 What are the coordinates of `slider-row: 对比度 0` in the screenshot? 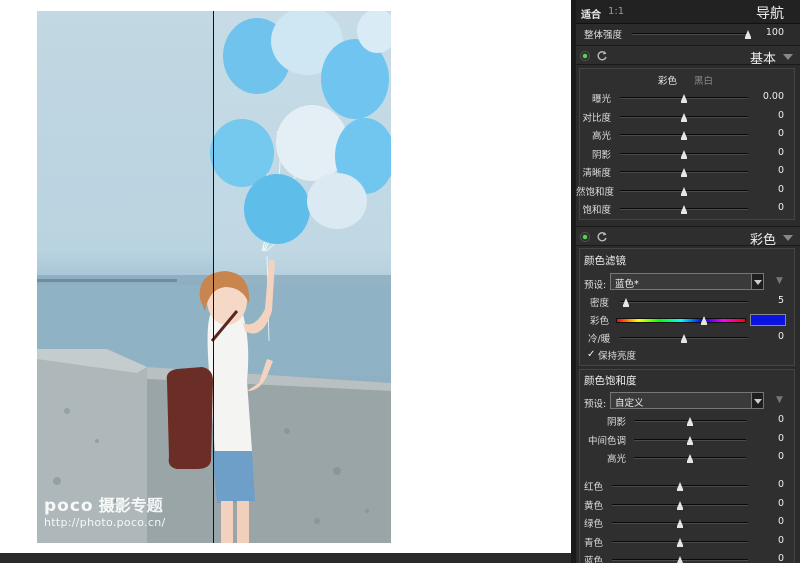 It's located at (688, 117).